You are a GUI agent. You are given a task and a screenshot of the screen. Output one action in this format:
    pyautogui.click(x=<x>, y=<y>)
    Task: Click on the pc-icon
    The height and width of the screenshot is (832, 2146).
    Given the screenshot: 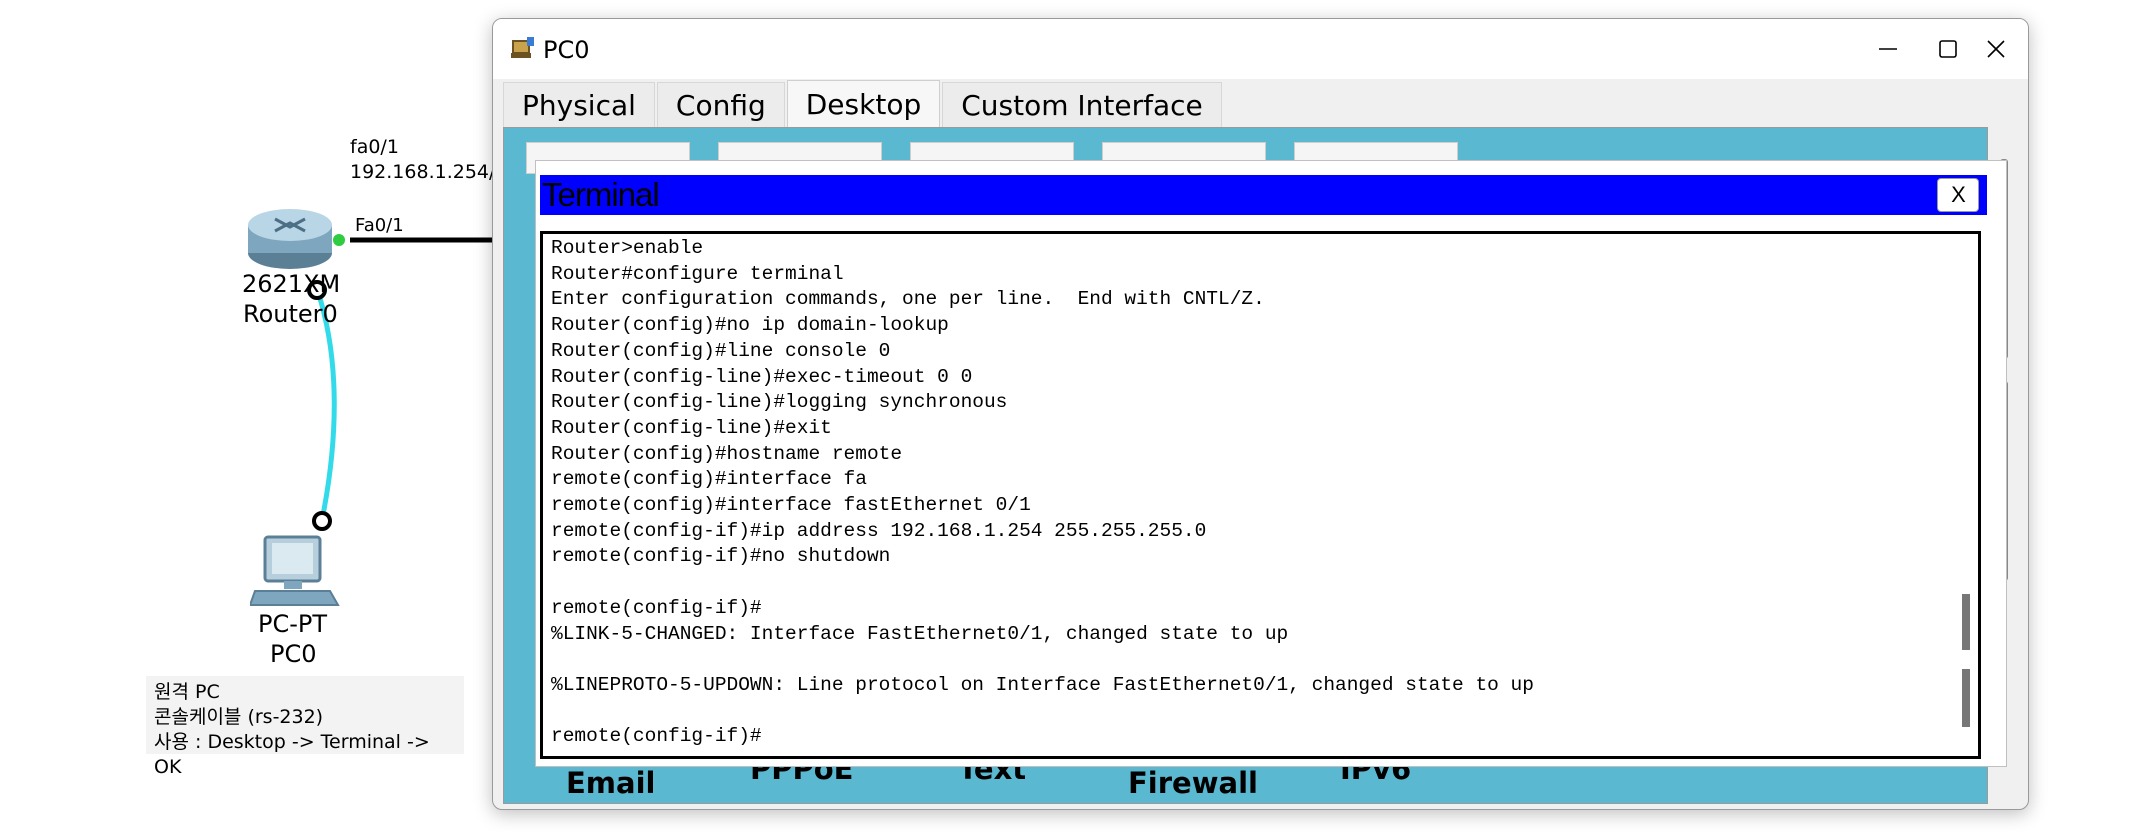 What is the action you would take?
    pyautogui.click(x=295, y=573)
    